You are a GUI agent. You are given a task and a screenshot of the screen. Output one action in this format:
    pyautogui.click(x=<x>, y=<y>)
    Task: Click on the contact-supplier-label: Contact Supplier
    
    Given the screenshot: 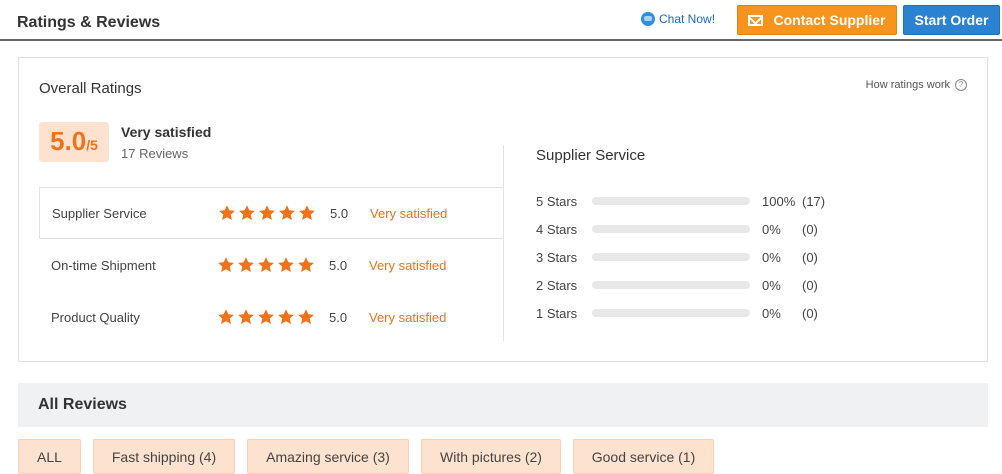 What is the action you would take?
    pyautogui.click(x=829, y=20)
    